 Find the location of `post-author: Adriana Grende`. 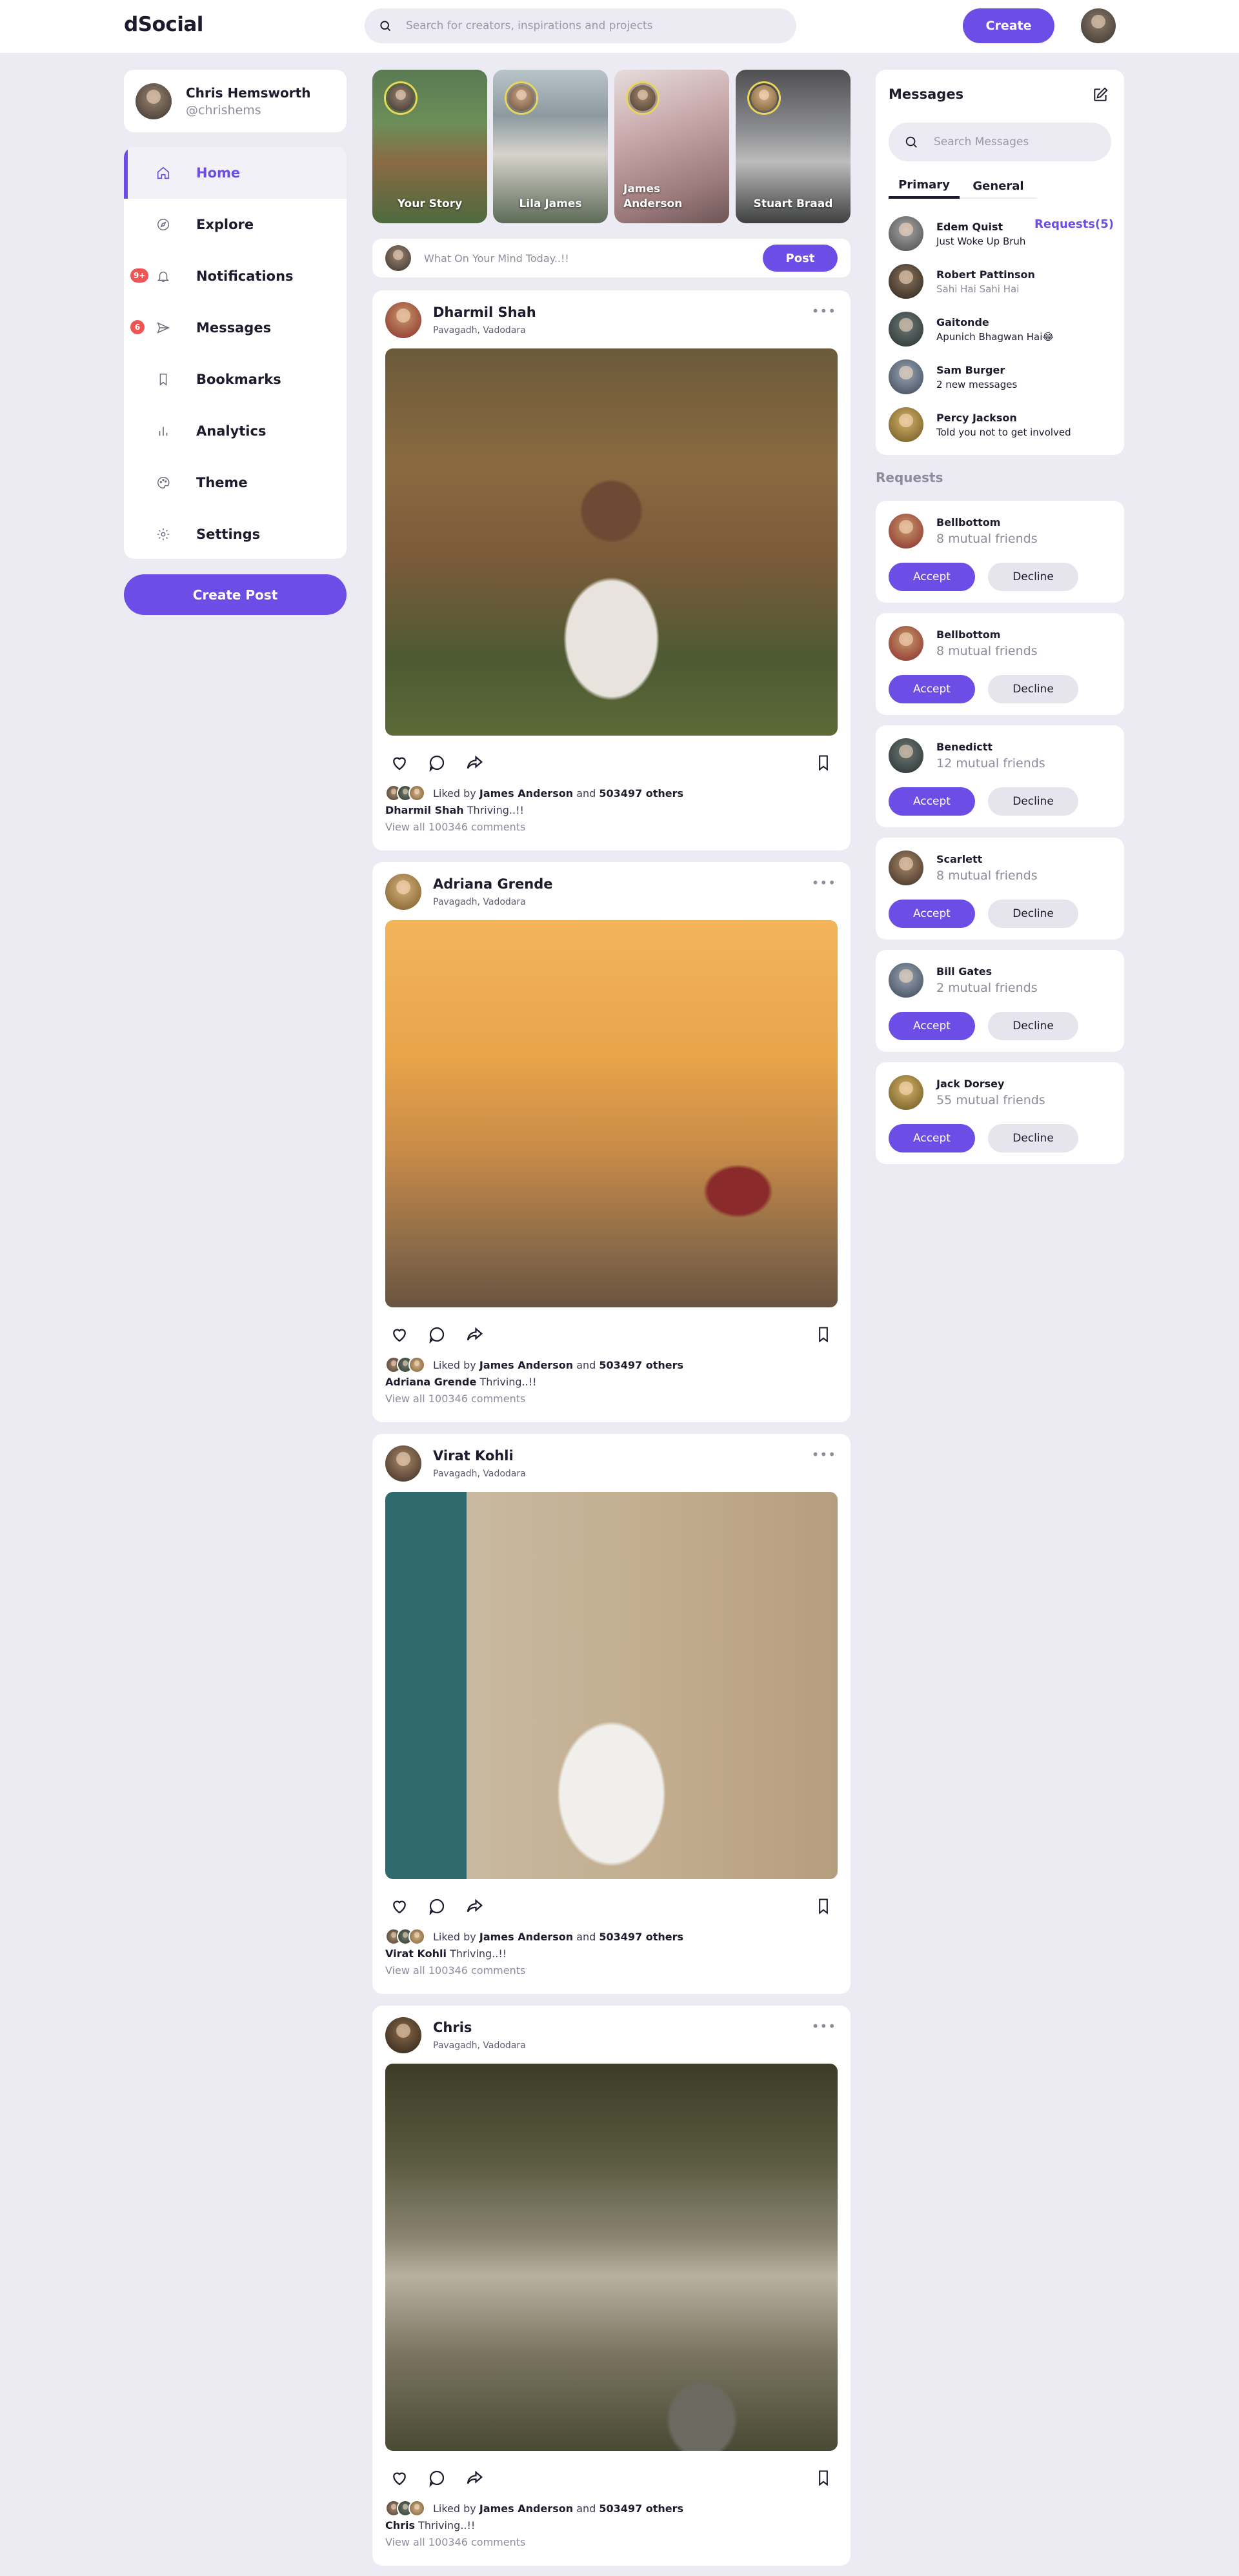

post-author: Adriana Grende is located at coordinates (493, 884).